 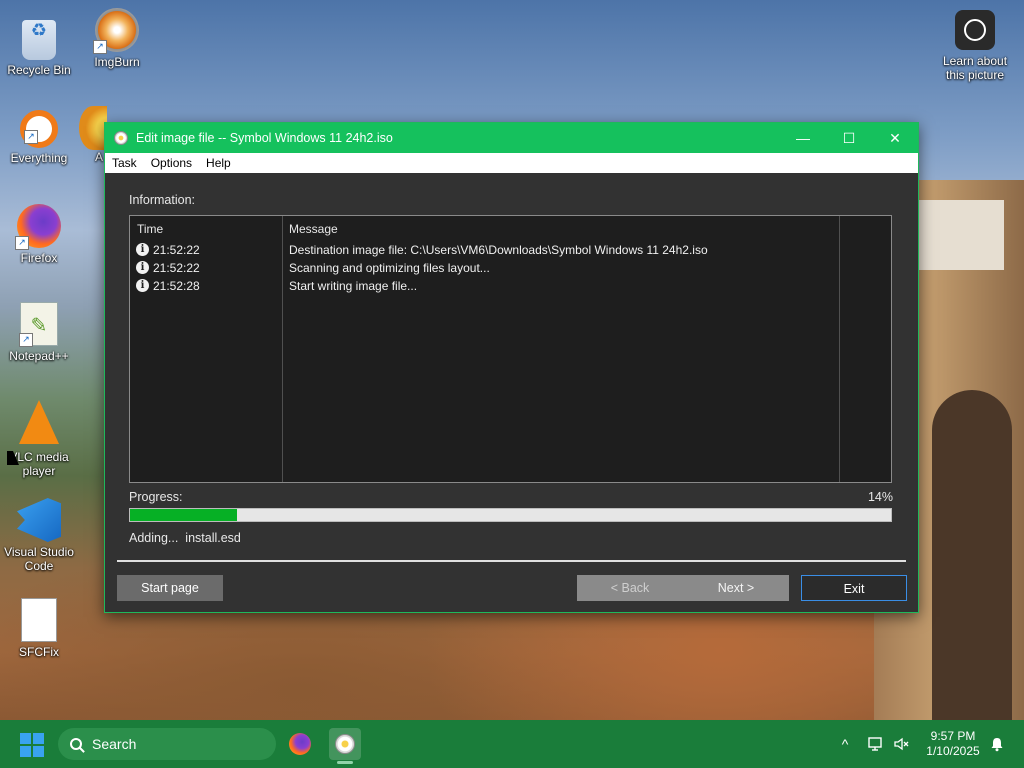 I want to click on menu-options: Options, so click(x=171, y=163).